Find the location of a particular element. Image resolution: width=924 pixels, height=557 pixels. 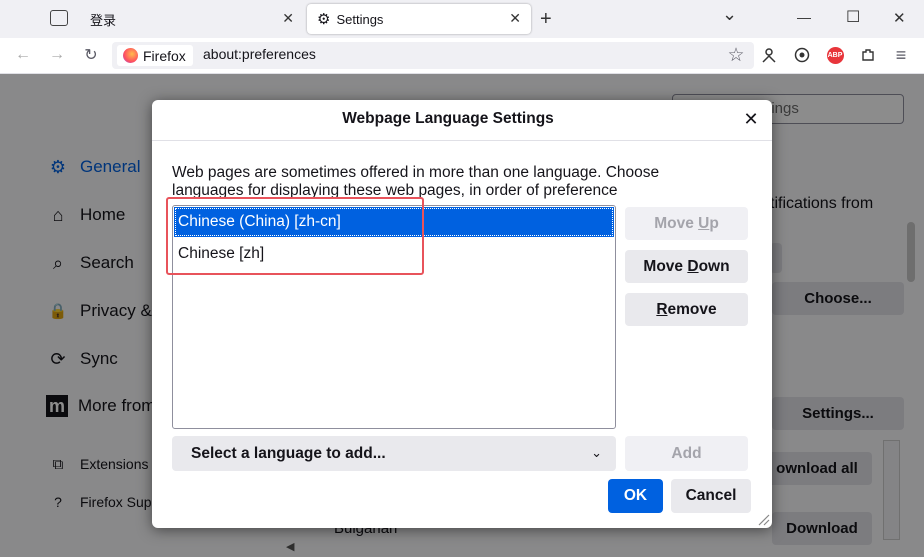

list-tabs-chevron-icon: ⌄ is located at coordinates (729, 14).